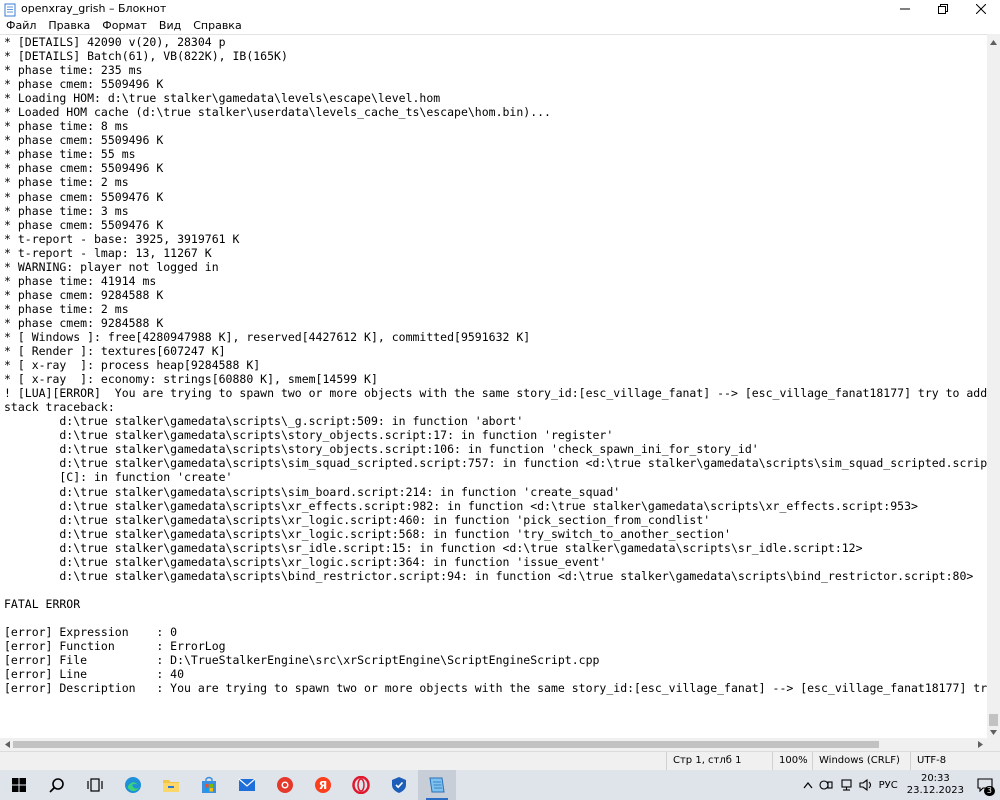 This screenshot has width=1000, height=800. I want to click on menu-view: Вид, so click(170, 25).